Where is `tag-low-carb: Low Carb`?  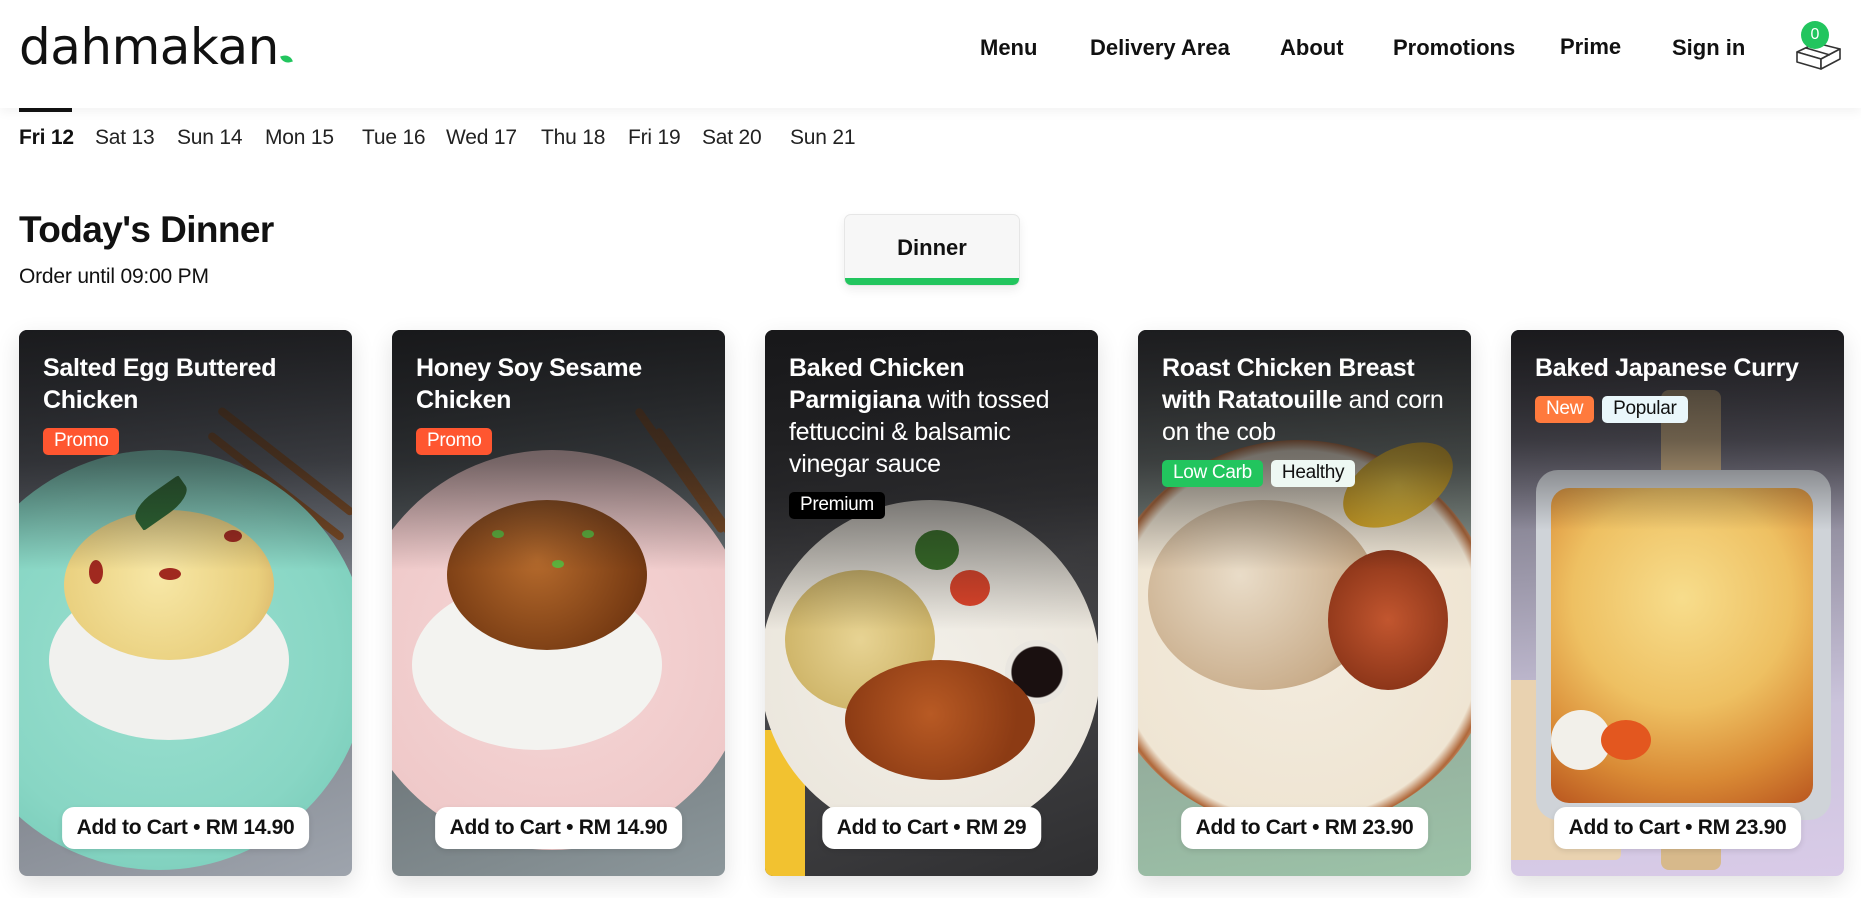
tag-low-carb: Low Carb is located at coordinates (1212, 473).